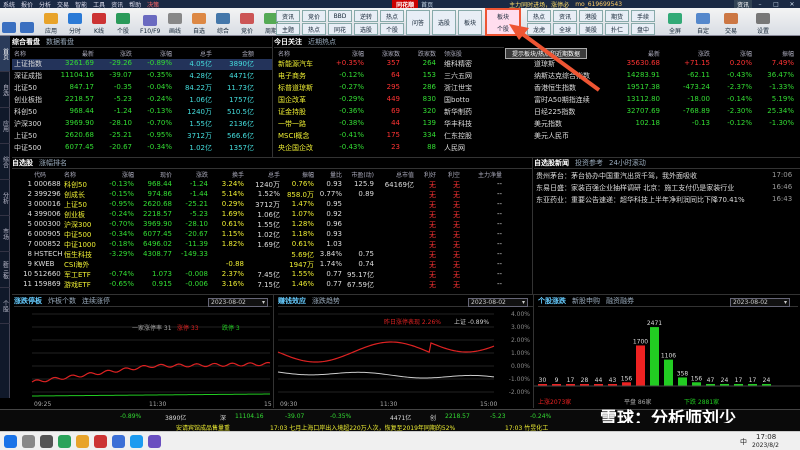  I want to click on global-col-latest: 最新, so click(630, 53).